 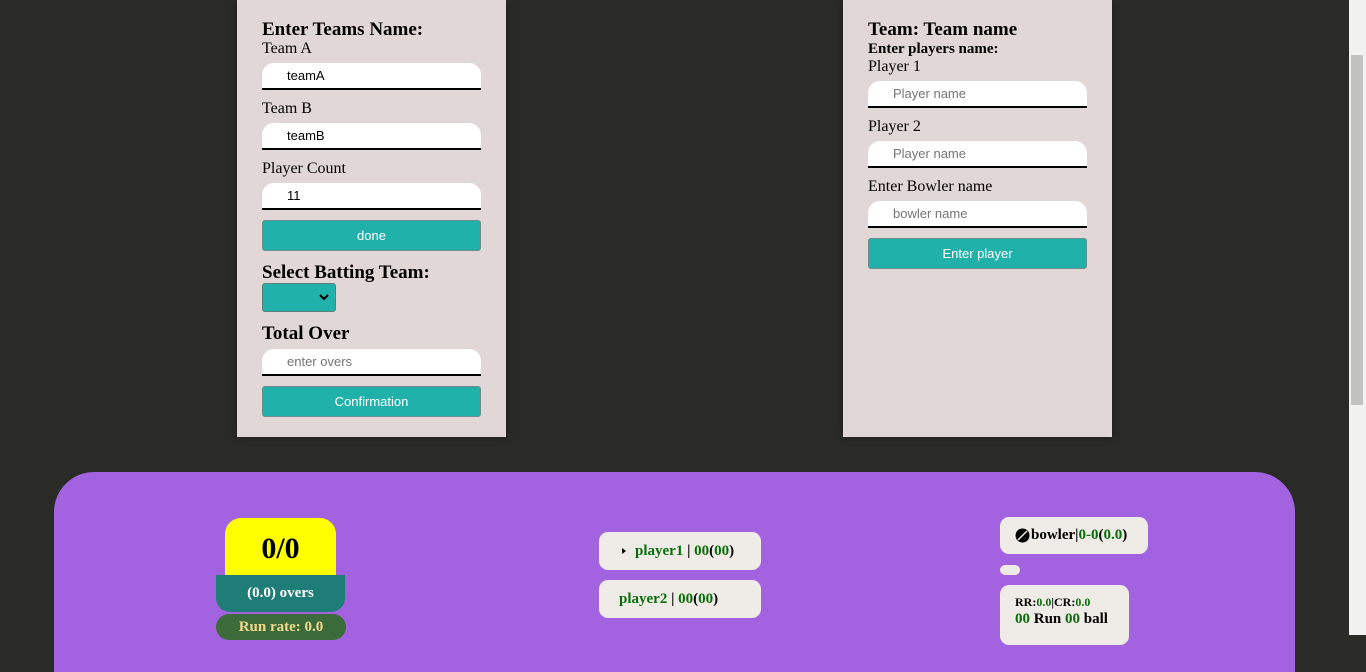 What do you see at coordinates (1010, 570) in the screenshot?
I see `ball-track` at bounding box center [1010, 570].